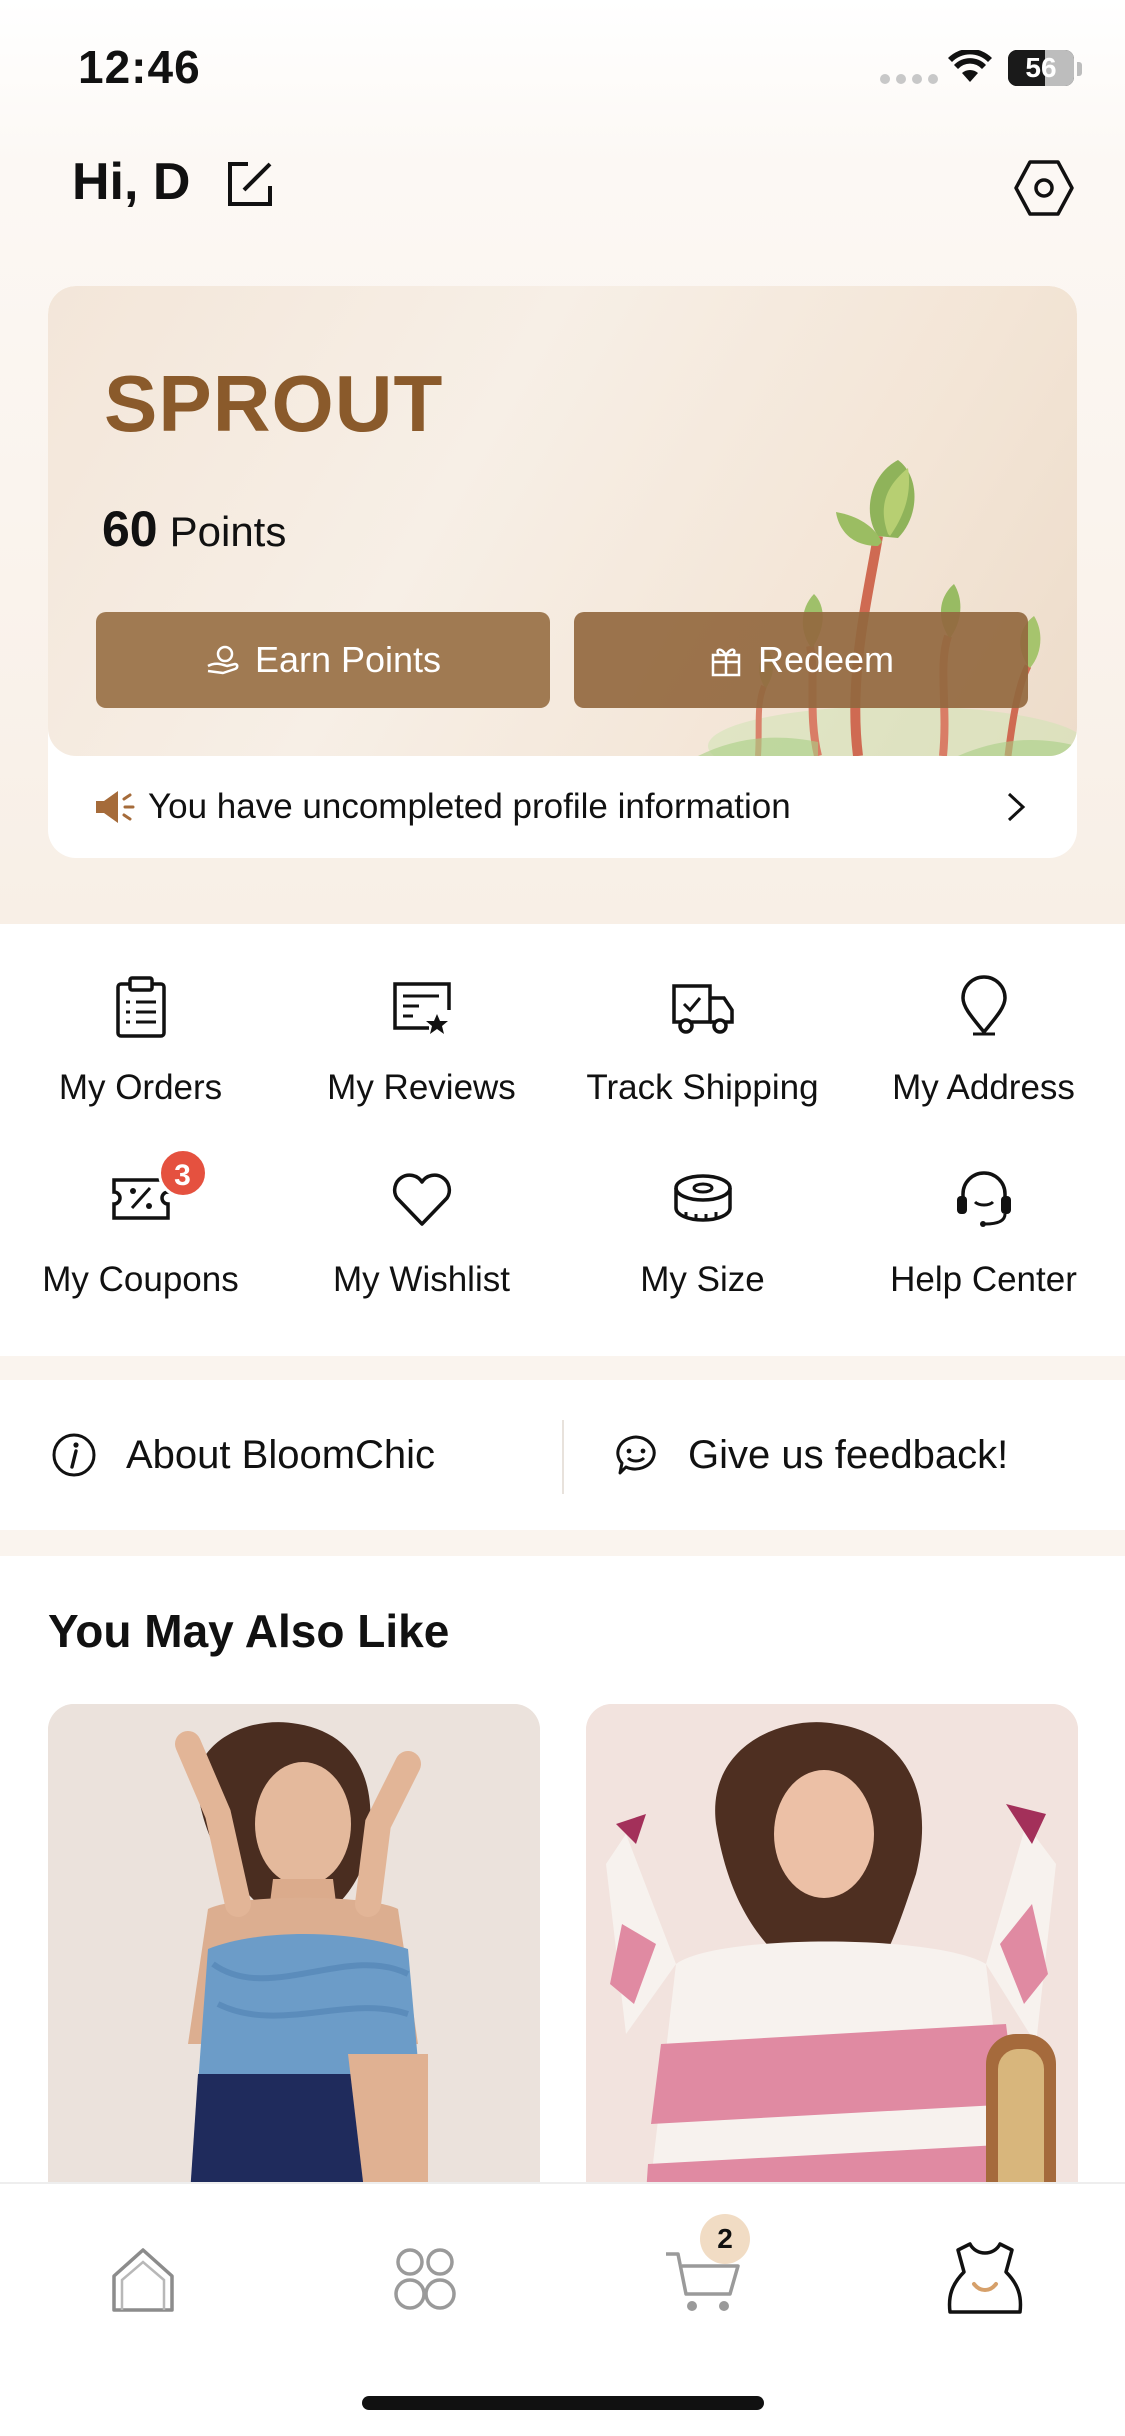  Describe the element at coordinates (970, 66) in the screenshot. I see `wifi-icon` at that location.